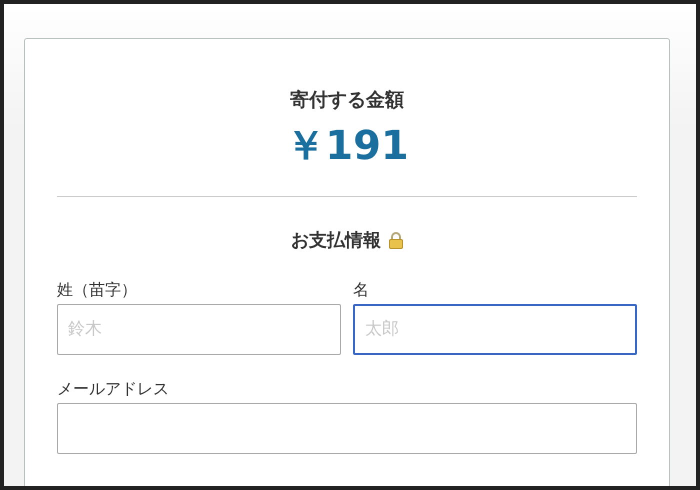  What do you see at coordinates (361, 289) in the screenshot?
I see `field-label: 名` at bounding box center [361, 289].